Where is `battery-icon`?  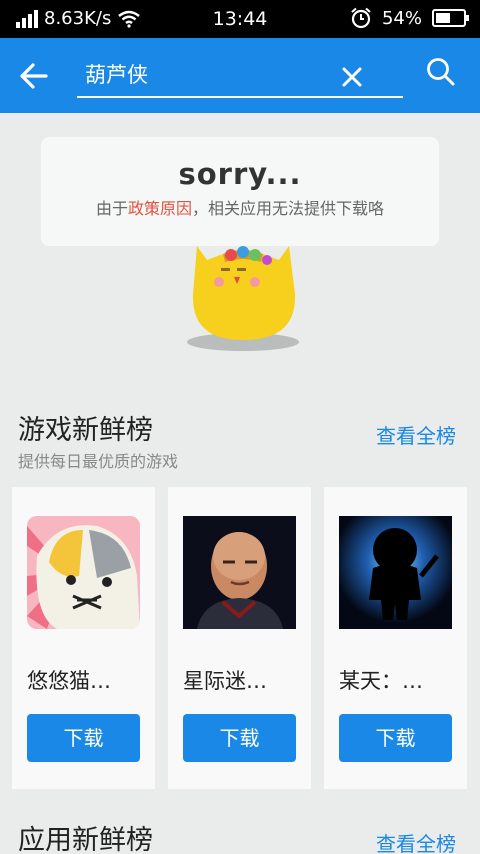
battery-icon is located at coordinates (450, 18).